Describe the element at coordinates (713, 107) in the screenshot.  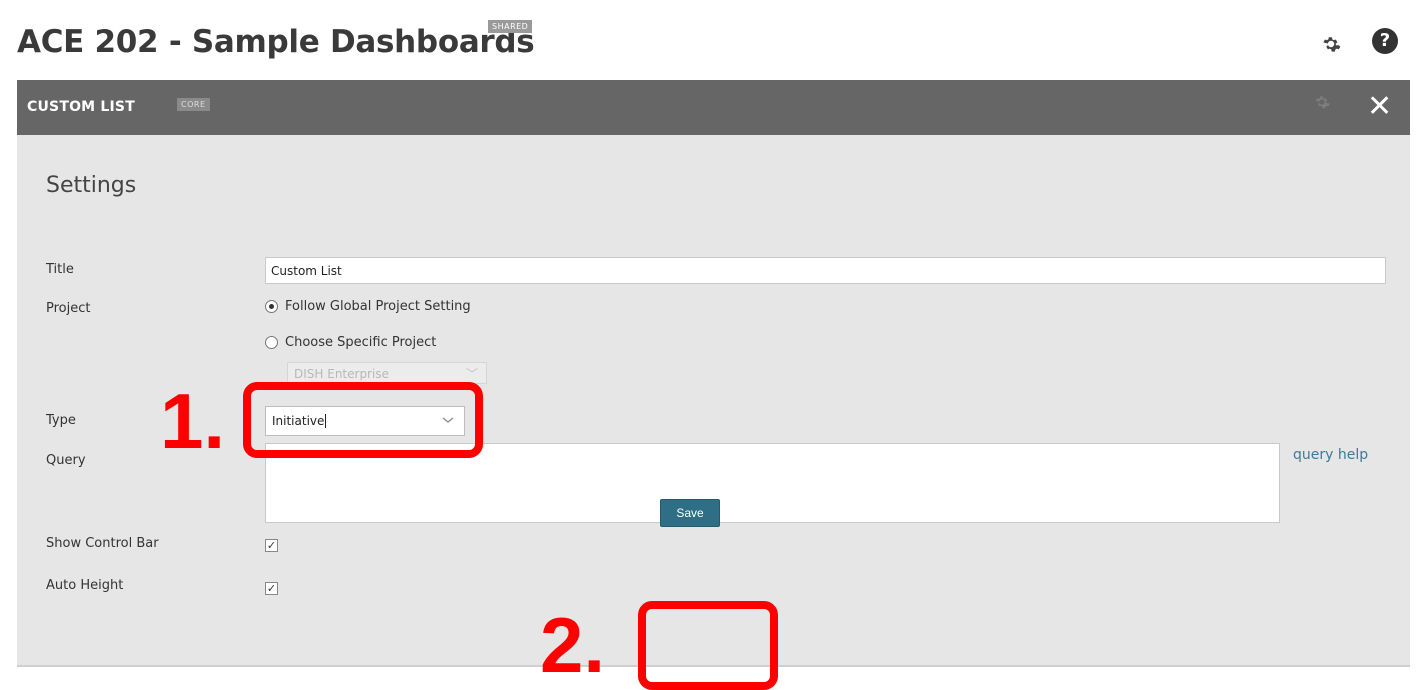
I see `panel-header-bar: CUSTOM LIST CORE ✕` at that location.